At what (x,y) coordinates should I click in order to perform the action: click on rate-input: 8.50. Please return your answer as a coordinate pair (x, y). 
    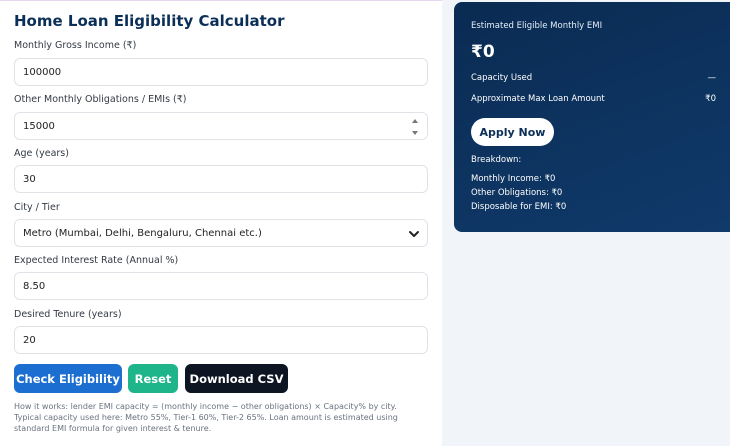
    Looking at the image, I should click on (221, 286).